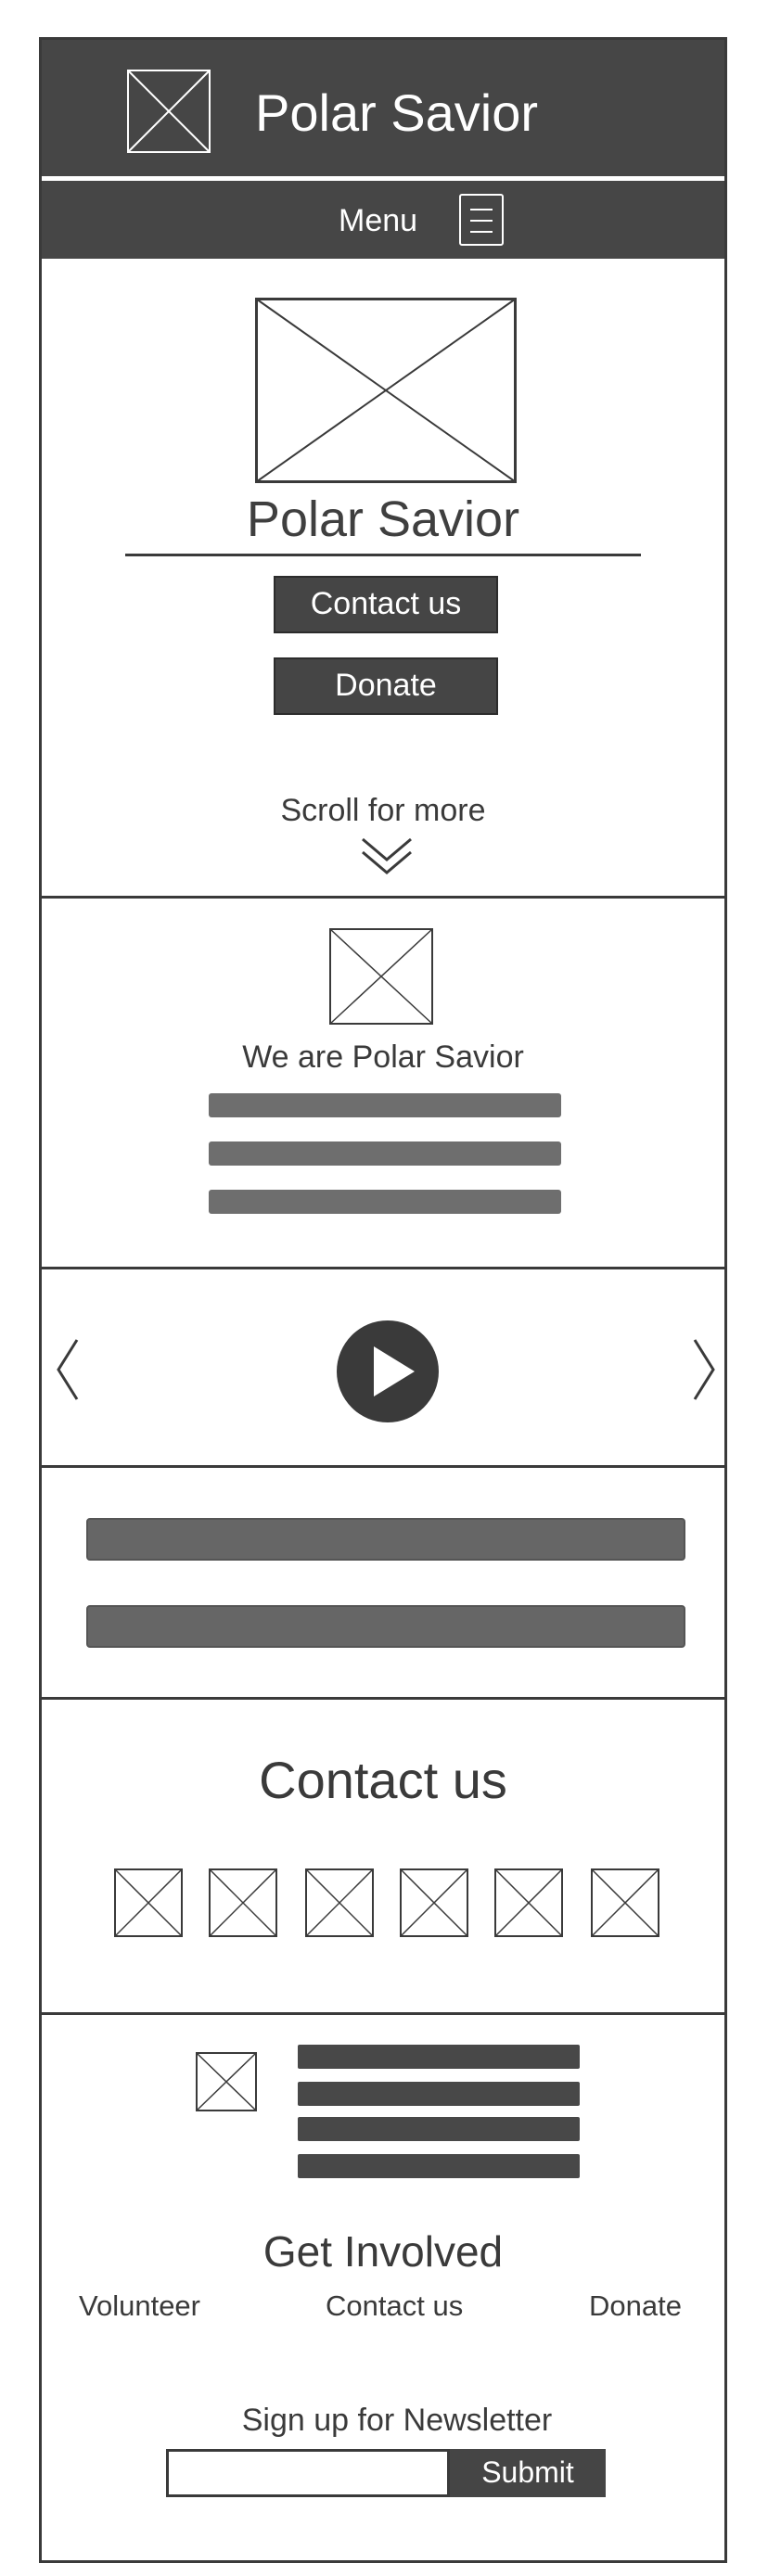 This screenshot has height=2576, width=768. I want to click on about-section: We are Polar Savior, so click(383, 1084).